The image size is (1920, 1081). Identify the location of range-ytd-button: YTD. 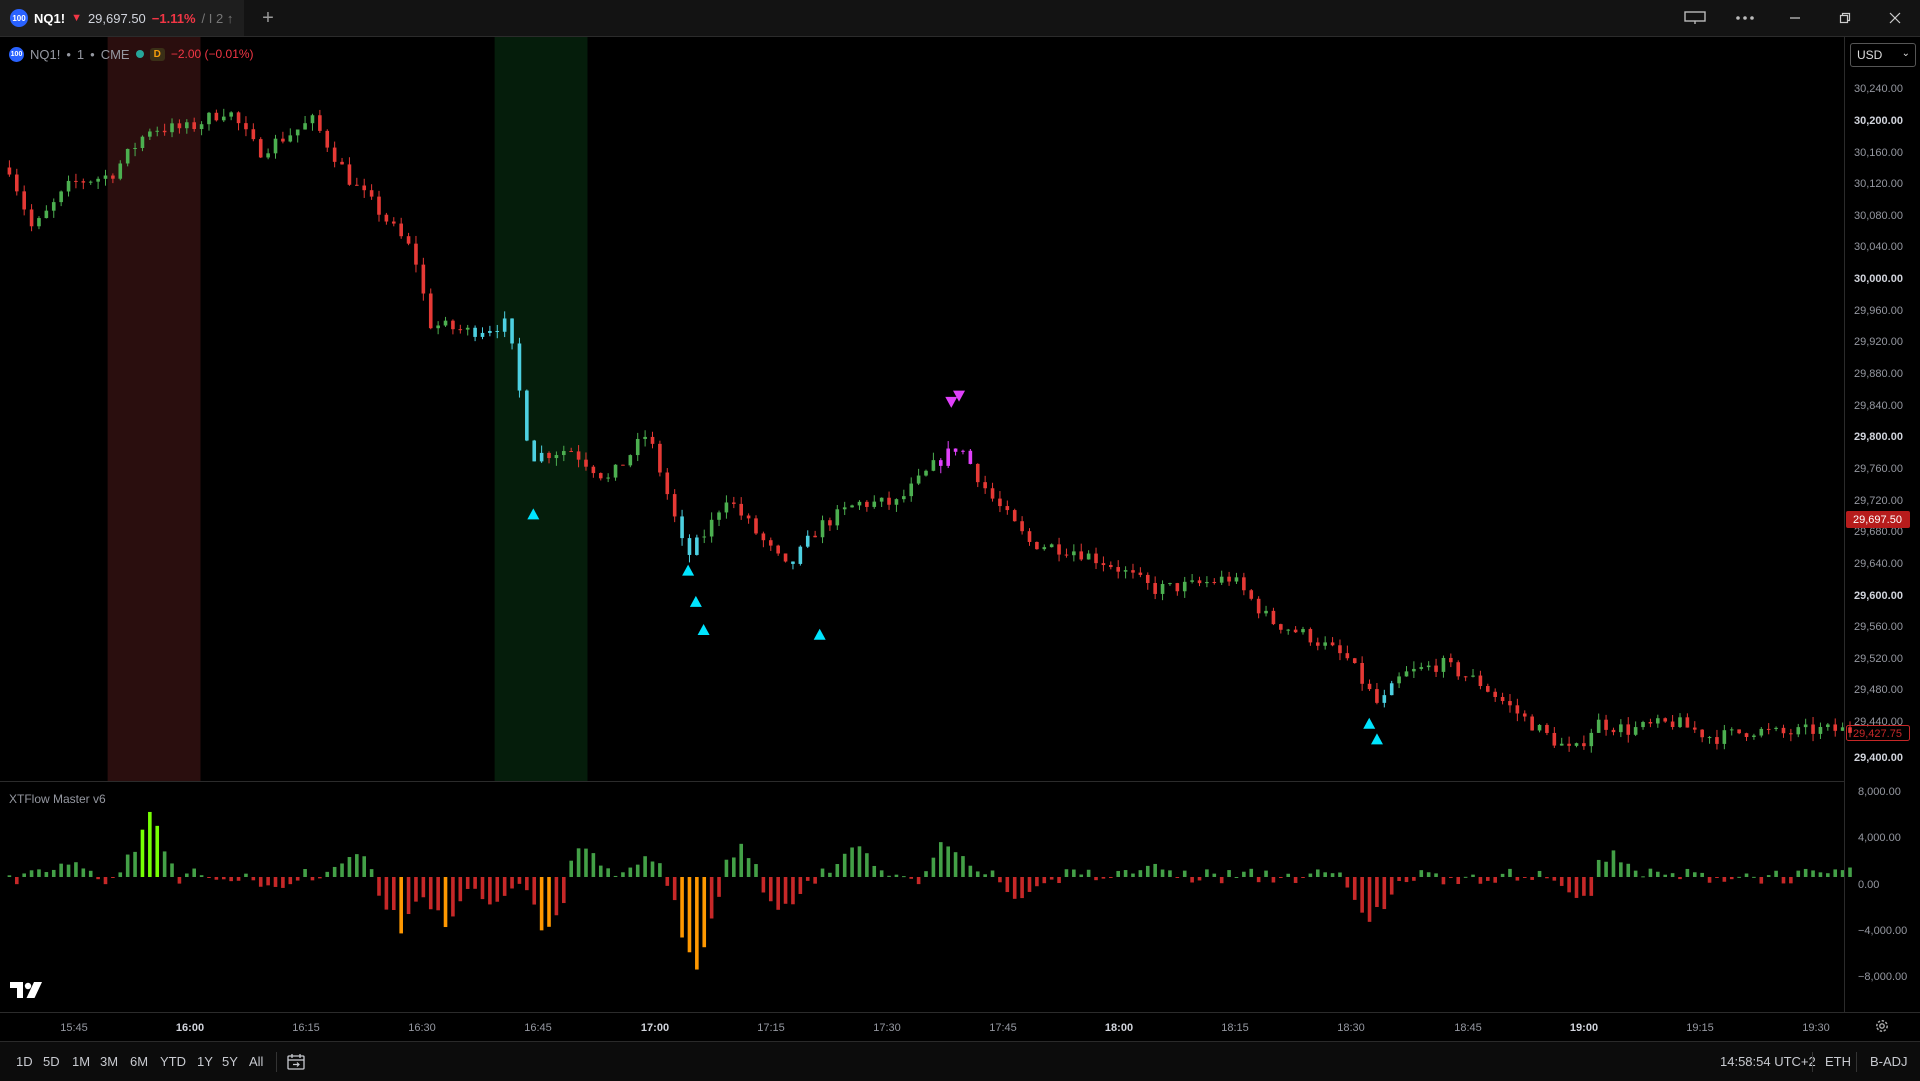
(173, 1061).